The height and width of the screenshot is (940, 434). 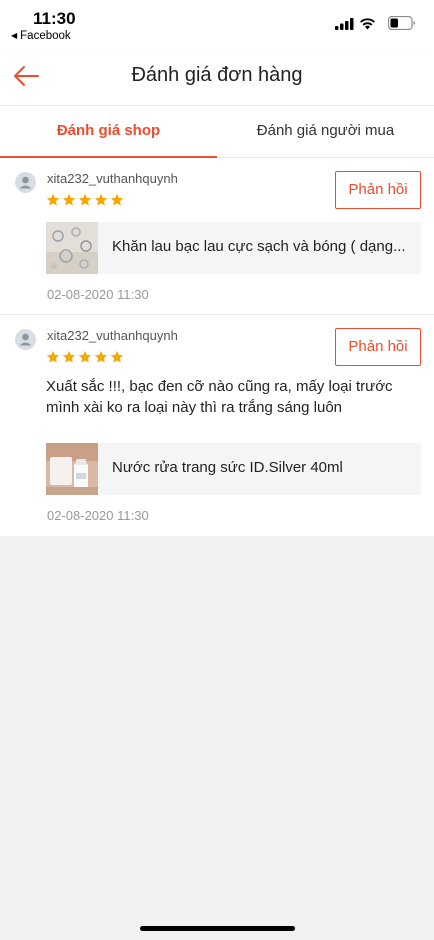 I want to click on back-to-app-link: ◀ Facebook, so click(x=41, y=36).